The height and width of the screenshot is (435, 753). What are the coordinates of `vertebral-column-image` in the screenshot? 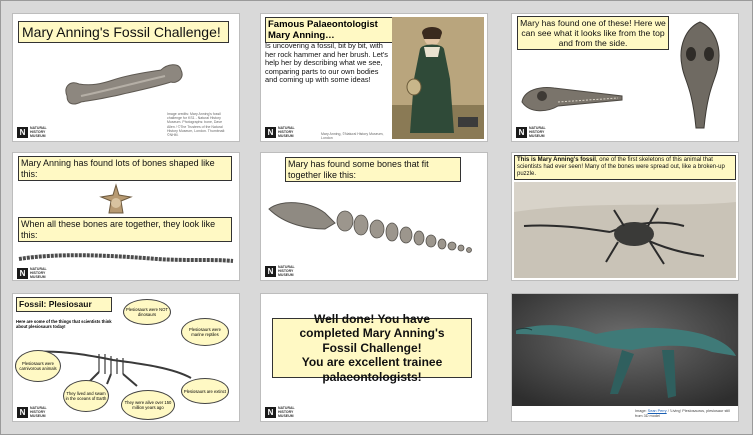 It's located at (126, 258).